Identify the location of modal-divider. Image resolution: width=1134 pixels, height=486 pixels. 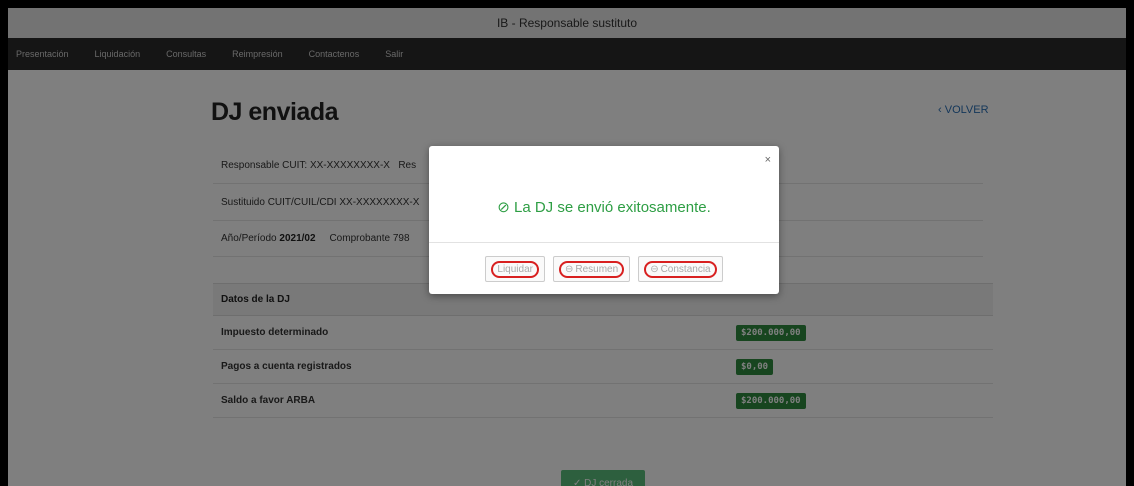
(604, 242).